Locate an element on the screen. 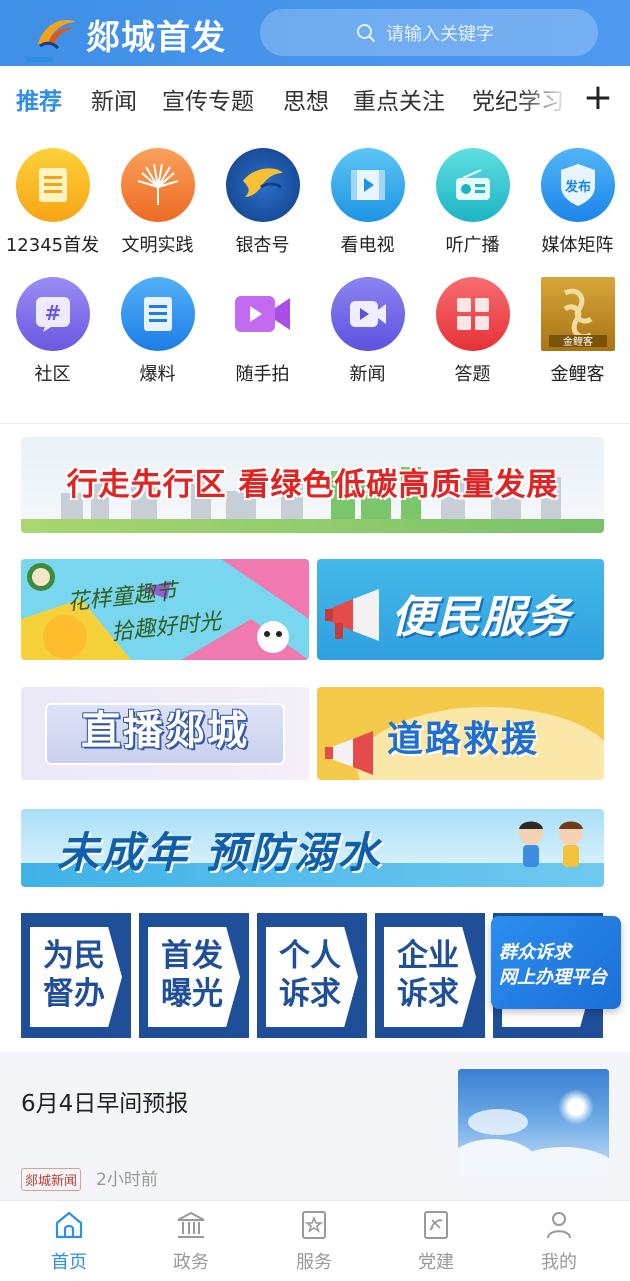 Image resolution: width=630 pixels, height=1281 pixels. news-thumbnail is located at coordinates (533, 1123).